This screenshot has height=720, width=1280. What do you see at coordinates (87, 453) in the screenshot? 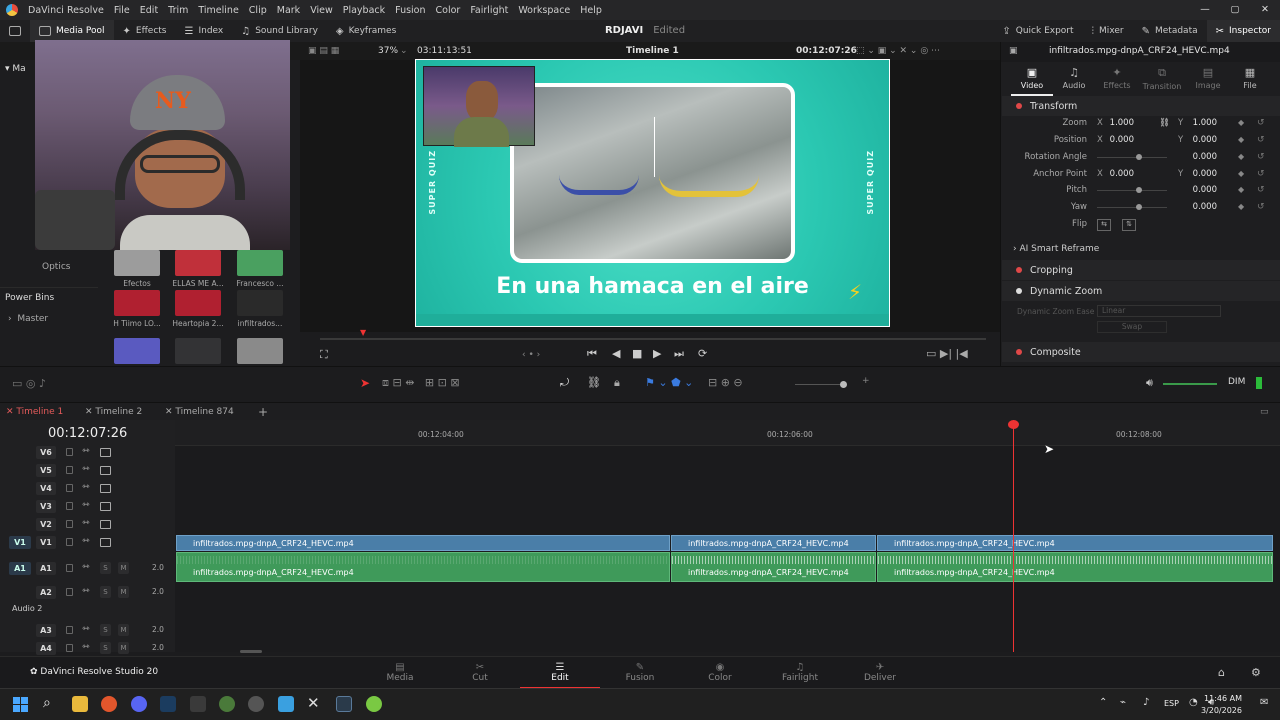
I see `video-track-header: V6 ⇿` at bounding box center [87, 453].